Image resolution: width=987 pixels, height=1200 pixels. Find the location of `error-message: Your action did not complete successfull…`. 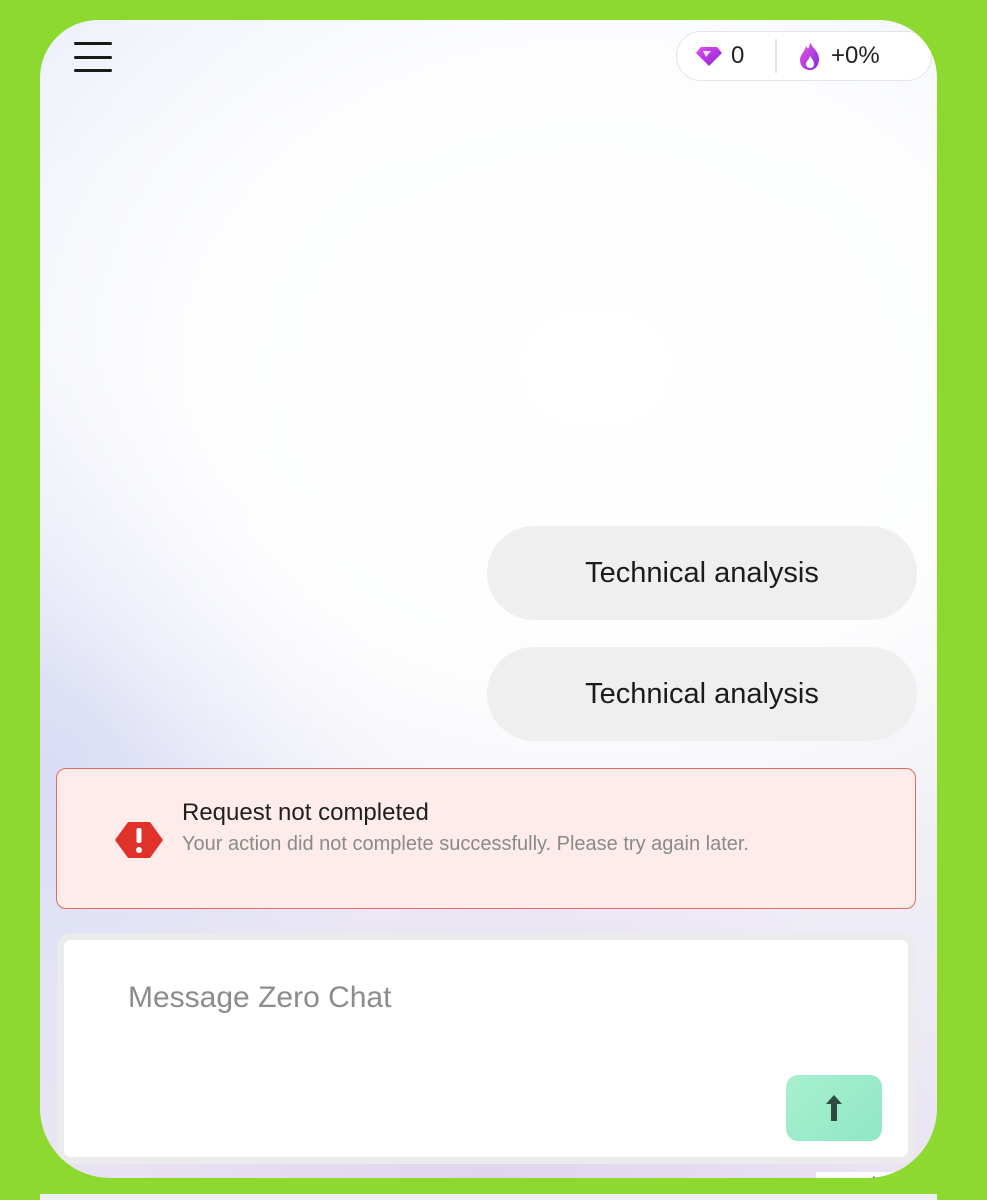

error-message: Your action did not complete successfull… is located at coordinates (465, 844).